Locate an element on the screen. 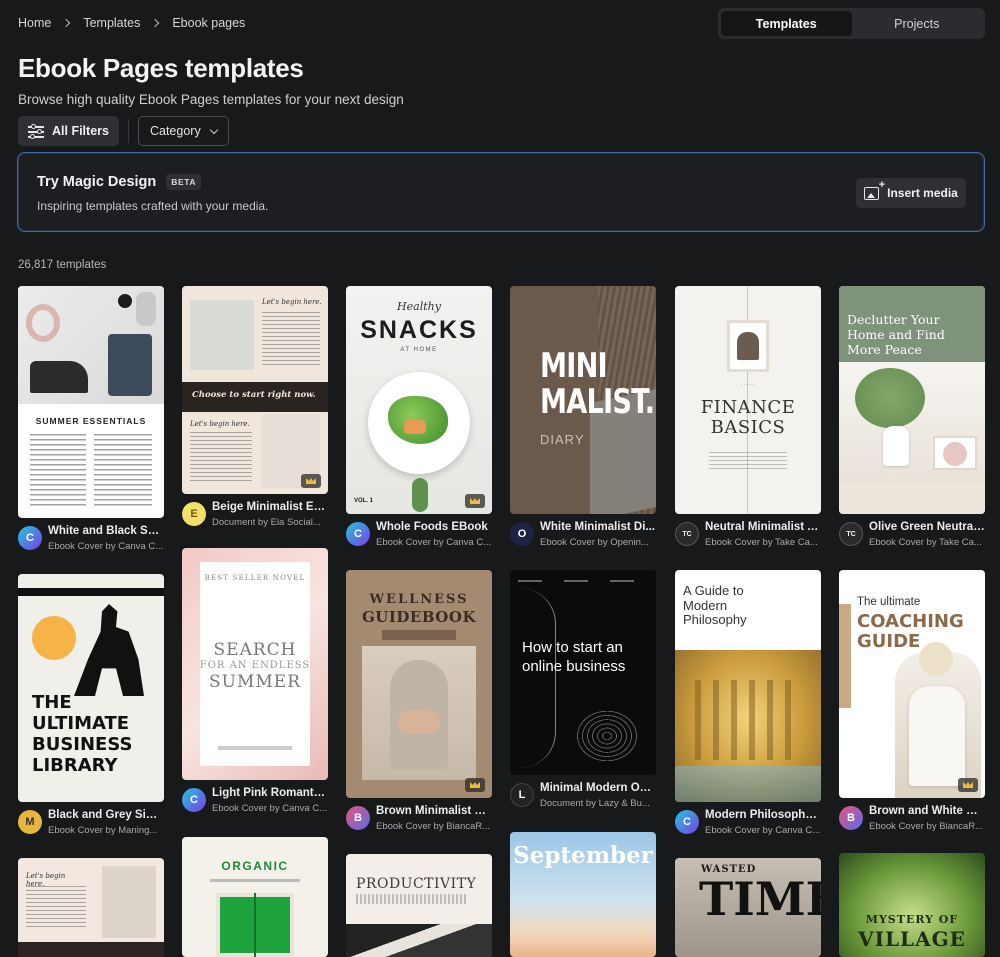  author-avatar: O is located at coordinates (522, 534).